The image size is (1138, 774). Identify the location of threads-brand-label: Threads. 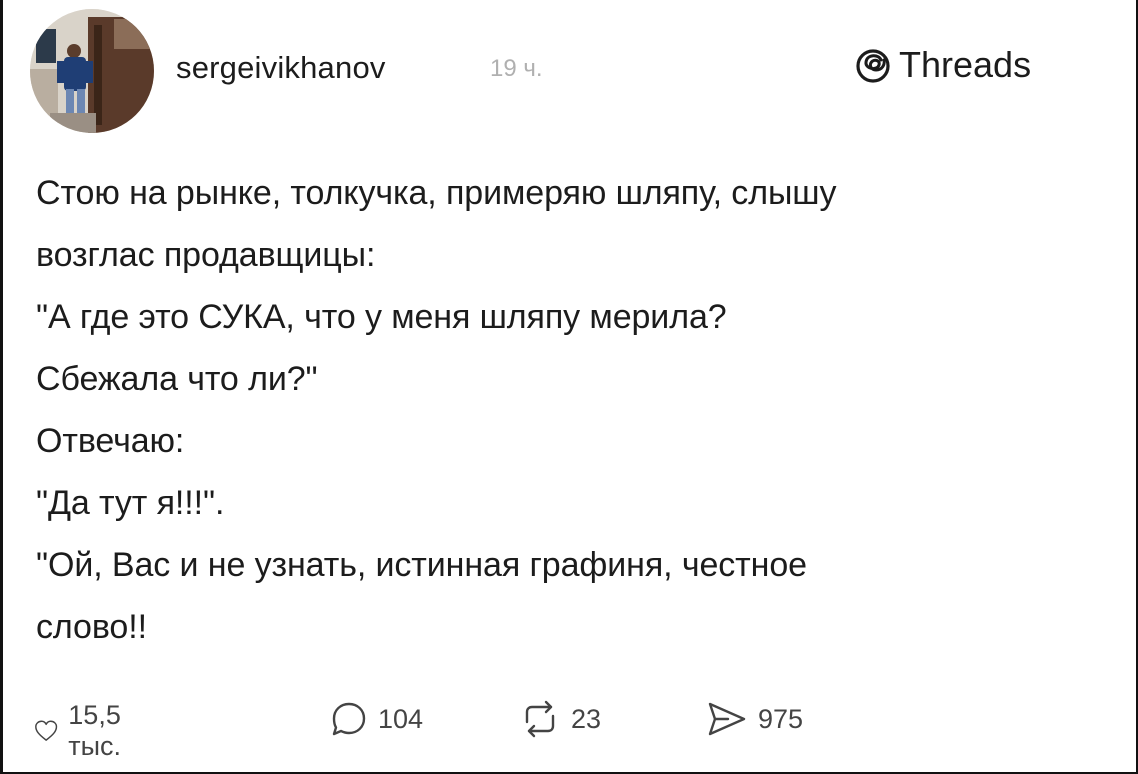
(965, 64).